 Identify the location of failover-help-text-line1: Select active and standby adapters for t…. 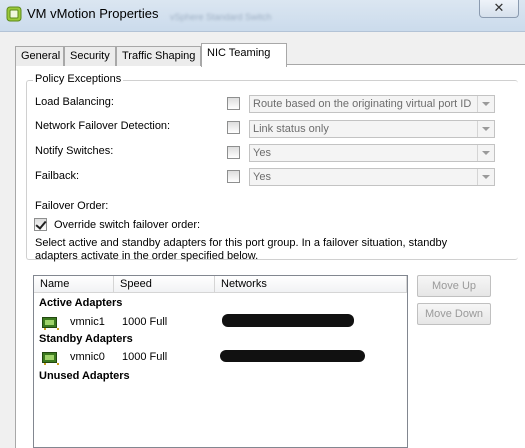
(241, 243).